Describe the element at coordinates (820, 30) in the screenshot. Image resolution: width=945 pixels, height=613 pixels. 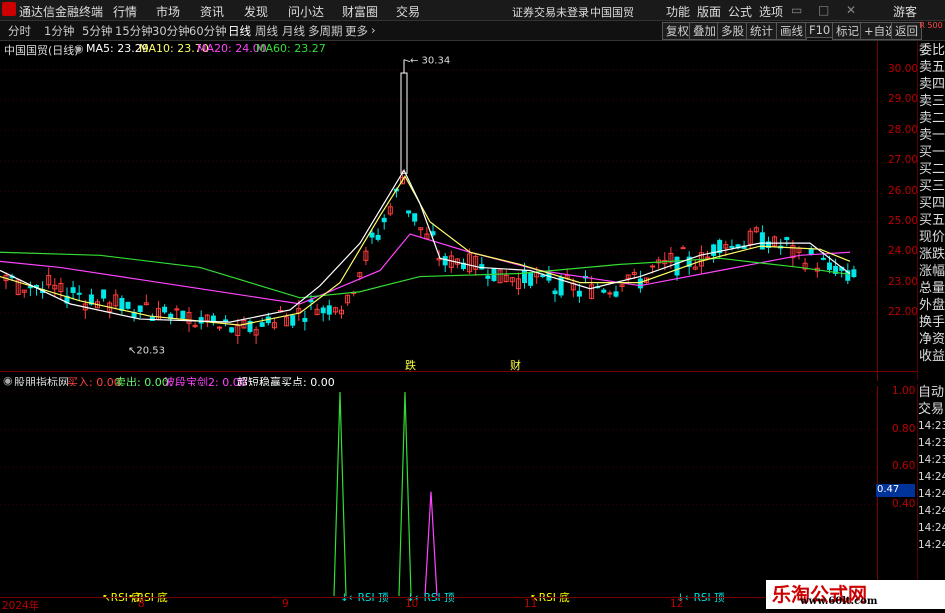
I see `btn-f10: F10` at that location.